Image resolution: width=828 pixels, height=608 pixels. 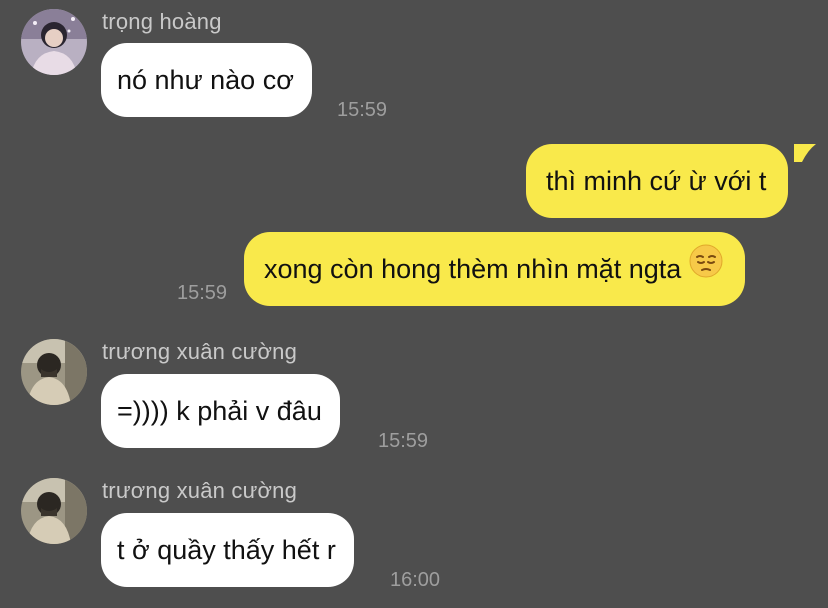 What do you see at coordinates (54, 42) in the screenshot?
I see `avatar-trong-hoang` at bounding box center [54, 42].